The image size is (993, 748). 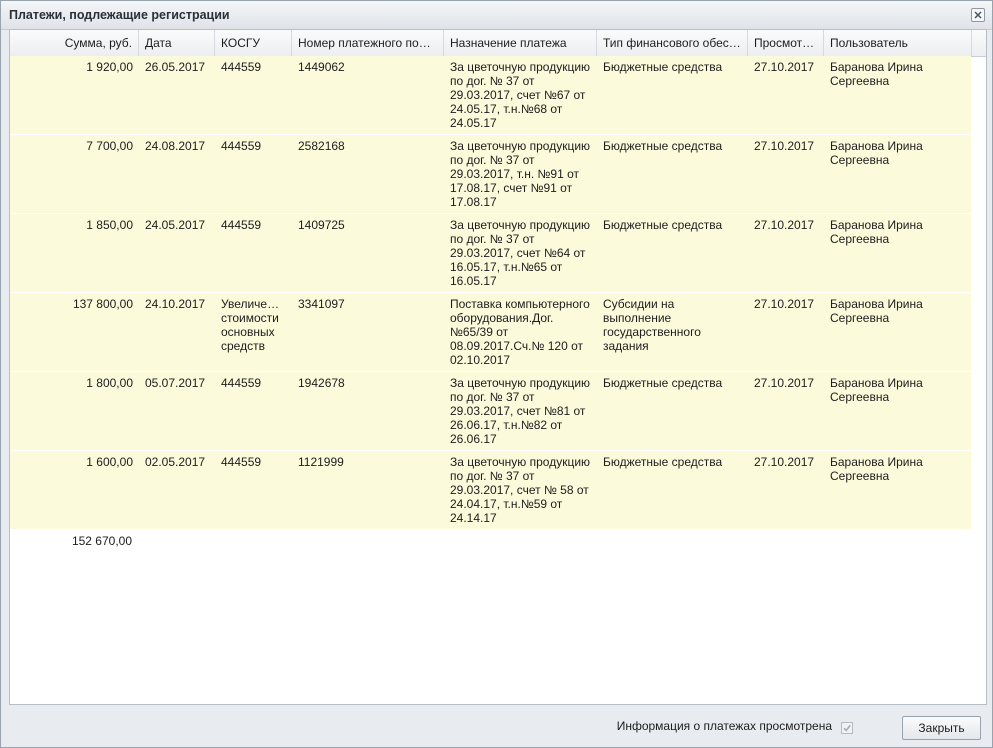 I want to click on close-icon, so click(x=978, y=15).